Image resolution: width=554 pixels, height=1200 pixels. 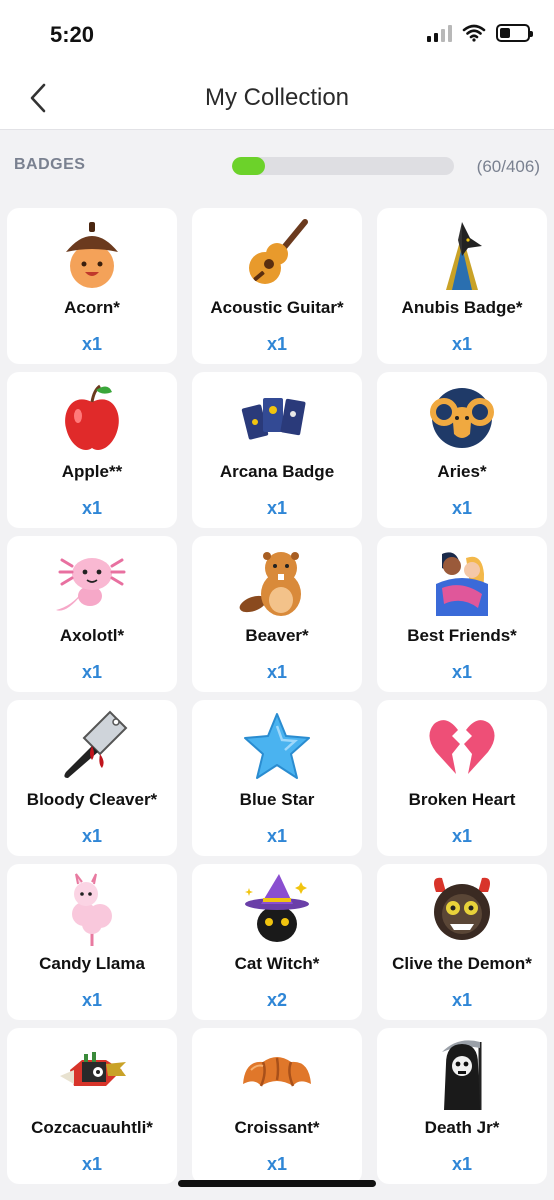 What do you see at coordinates (277, 799) in the screenshot?
I see `badge-name: Blue Star` at bounding box center [277, 799].